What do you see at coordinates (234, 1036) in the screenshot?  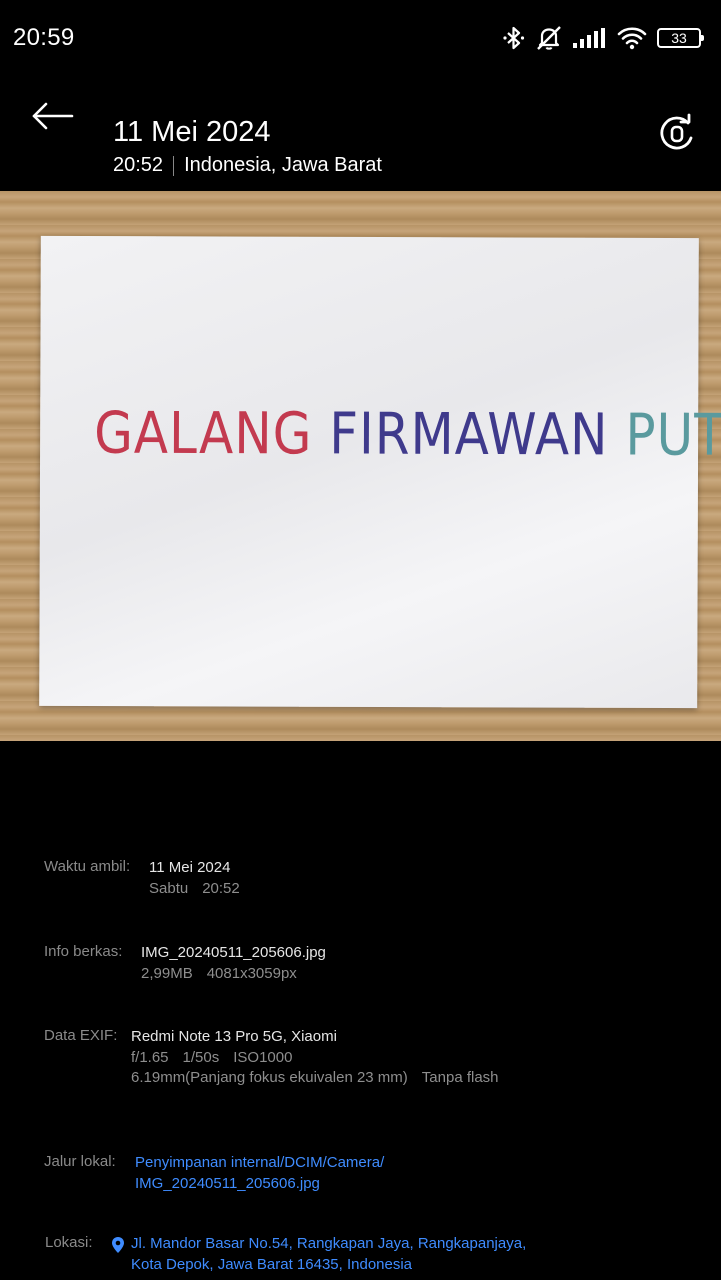 I see `exif-device: Redmi Note 13 Pro 5G, Xiaomi` at bounding box center [234, 1036].